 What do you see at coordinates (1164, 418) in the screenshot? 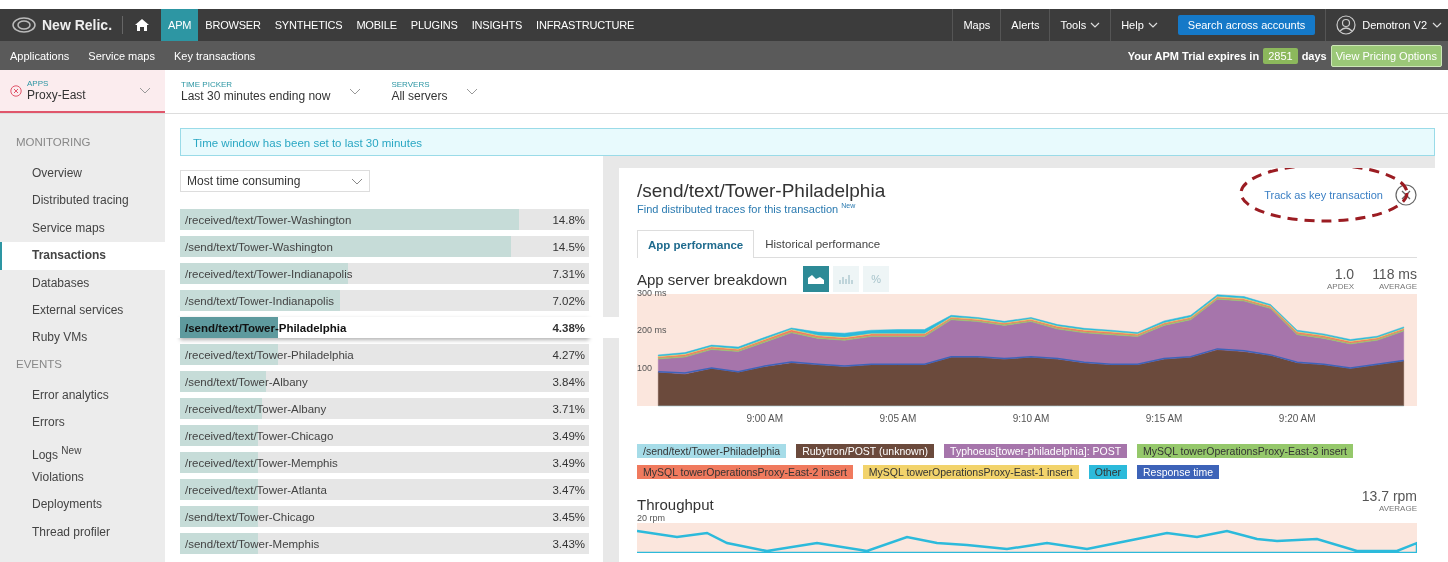
I see `x-tick-label: 9:15 AM` at bounding box center [1164, 418].